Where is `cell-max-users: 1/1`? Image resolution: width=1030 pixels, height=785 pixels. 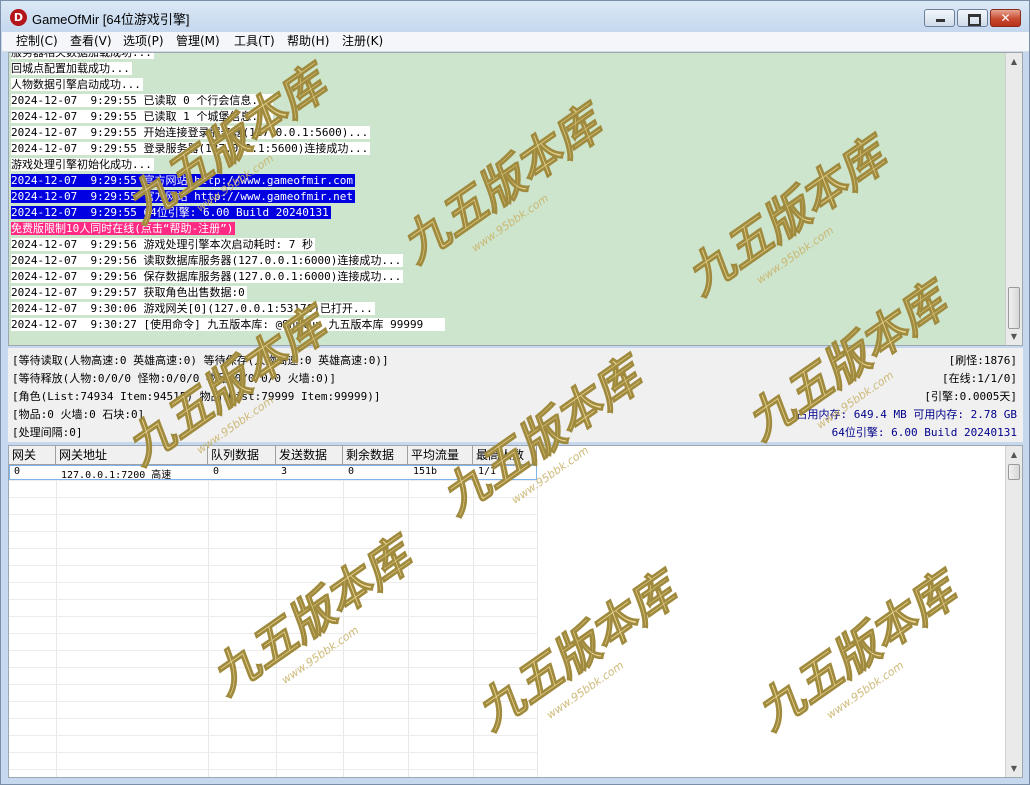
cell-max-users: 1/1 is located at coordinates (487, 471).